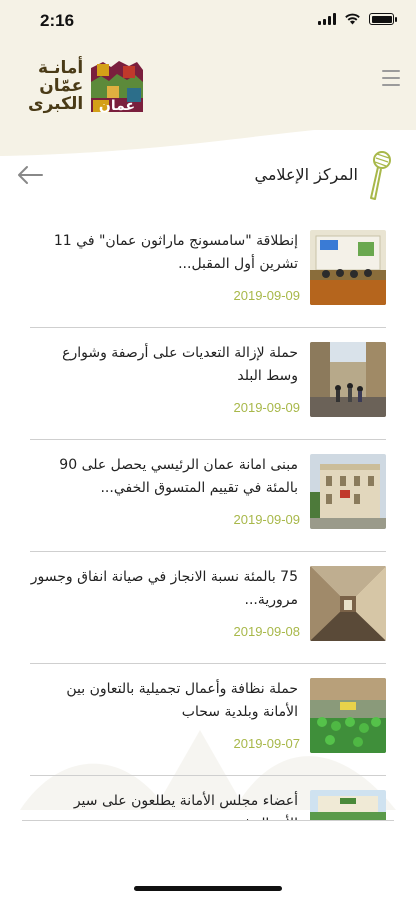  I want to click on status-time: 2:16, so click(57, 20).